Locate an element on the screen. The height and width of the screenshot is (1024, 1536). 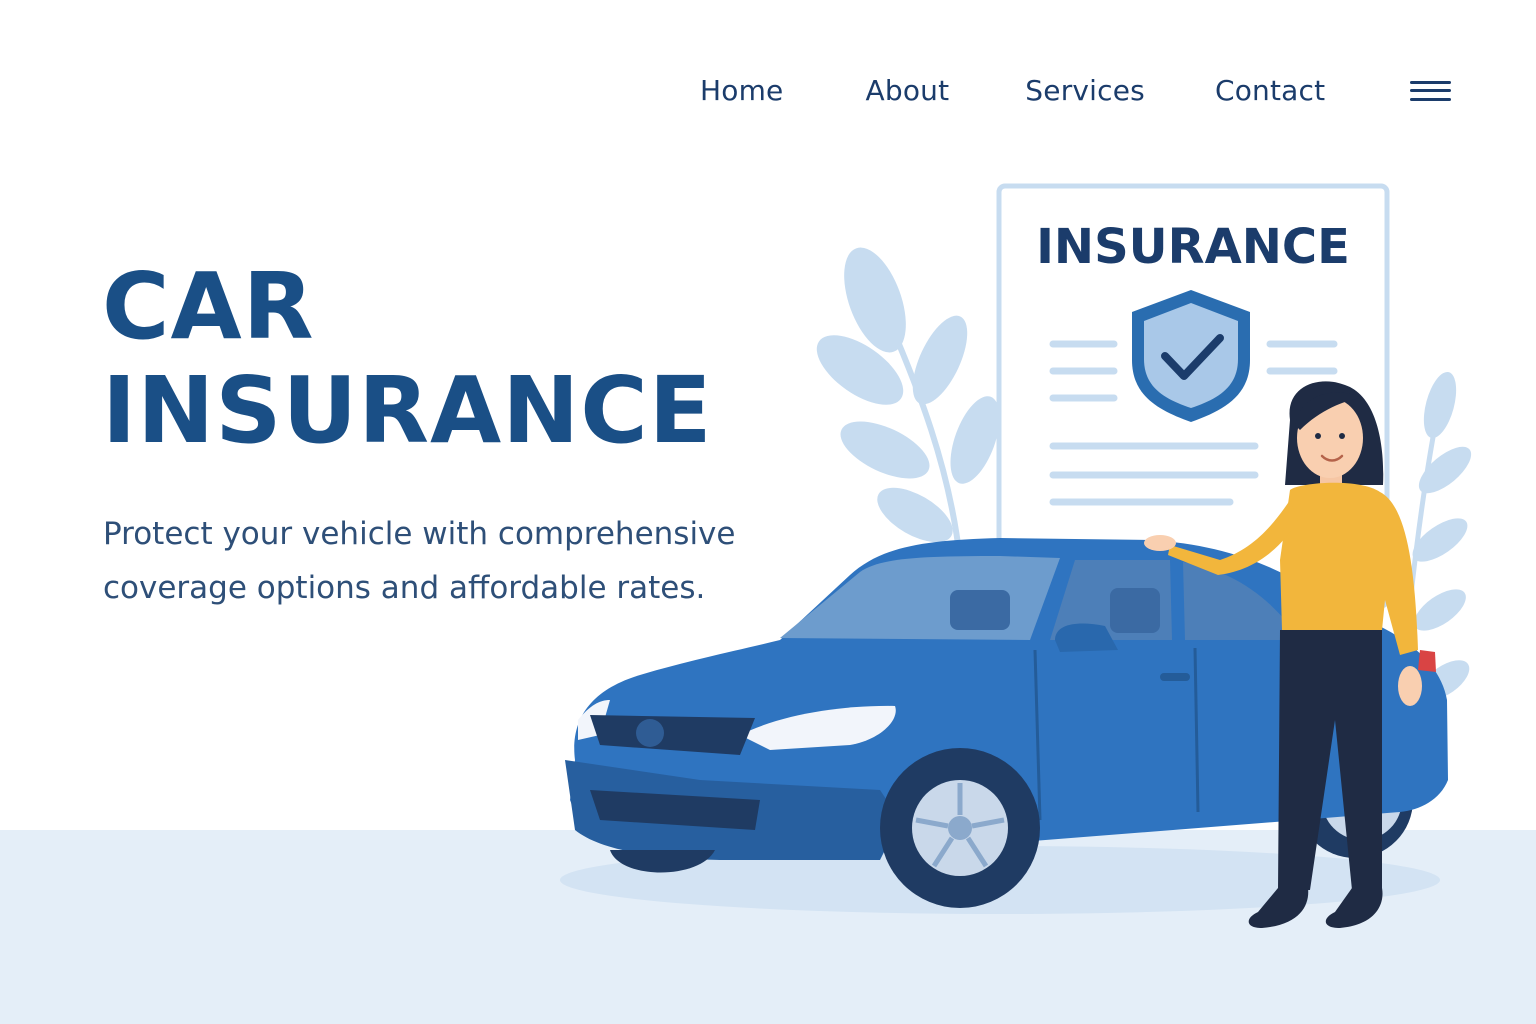
nav-about-link: About is located at coordinates (908, 91).